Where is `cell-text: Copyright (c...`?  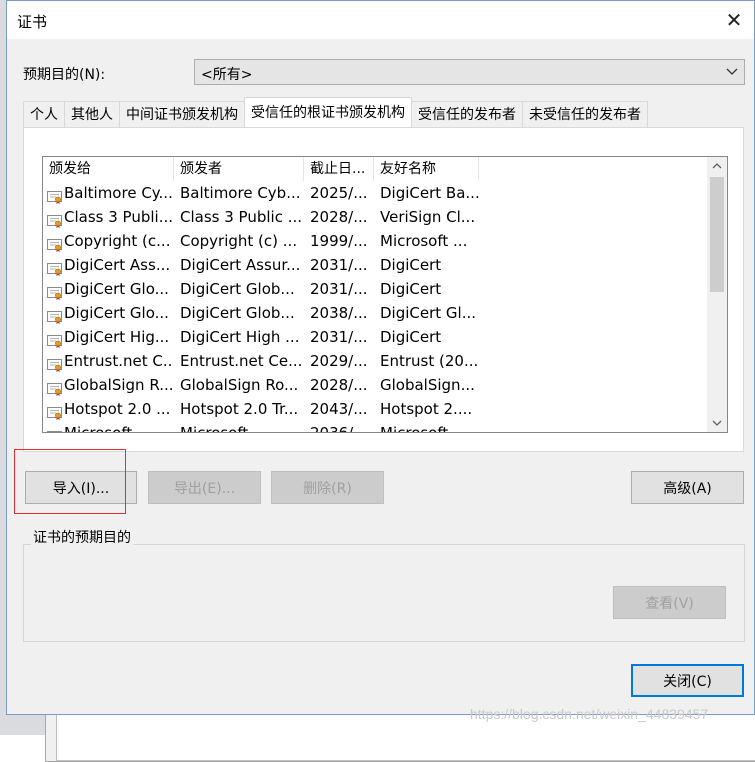
cell-text: Copyright (c... is located at coordinates (117, 241).